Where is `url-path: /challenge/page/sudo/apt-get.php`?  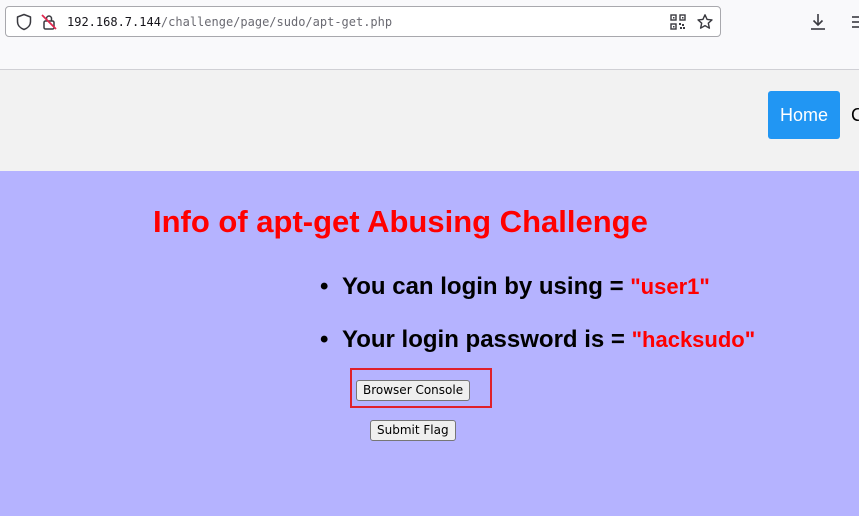
url-path: /challenge/page/sudo/apt-get.php is located at coordinates (276, 22).